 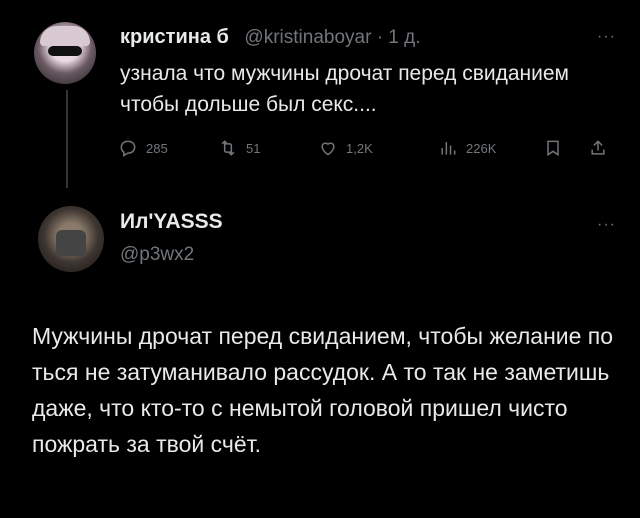 What do you see at coordinates (239, 148) in the screenshot?
I see `retweet-button: 51` at bounding box center [239, 148].